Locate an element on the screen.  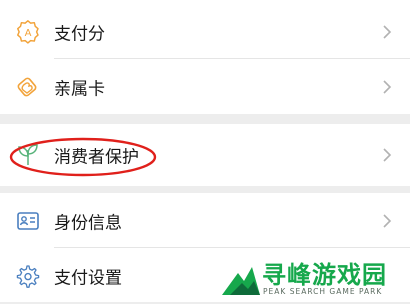
menu-item-label: 亲属卡 is located at coordinates (79, 89).